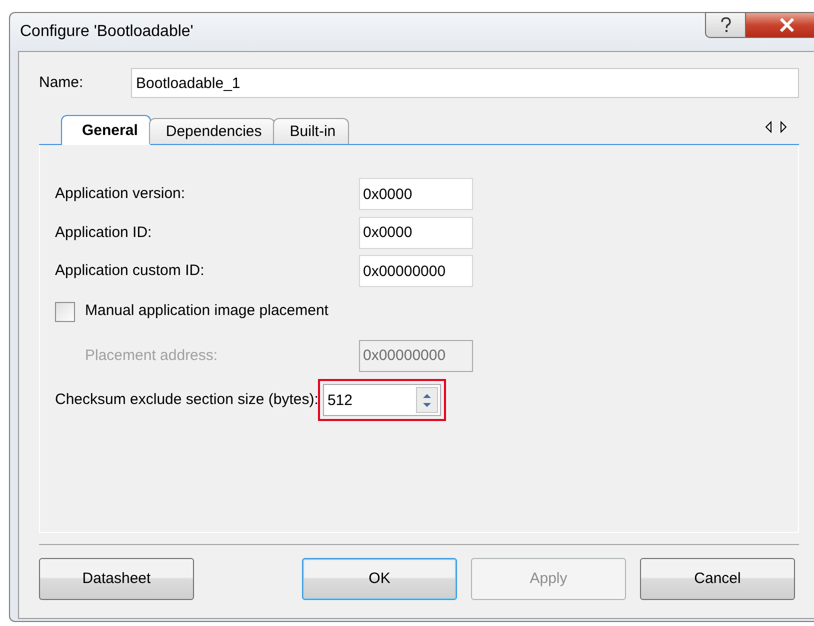 Image resolution: width=814 pixels, height=626 pixels. What do you see at coordinates (116, 579) in the screenshot?
I see `dialog-button: Datasheet` at bounding box center [116, 579].